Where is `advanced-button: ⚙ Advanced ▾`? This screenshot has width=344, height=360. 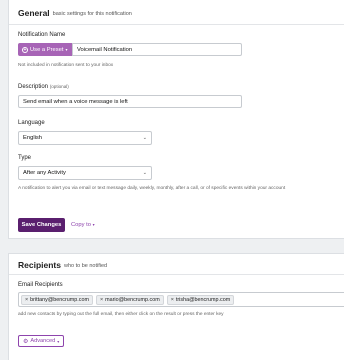 advanced-button: ⚙ Advanced ▾ is located at coordinates (41, 341).